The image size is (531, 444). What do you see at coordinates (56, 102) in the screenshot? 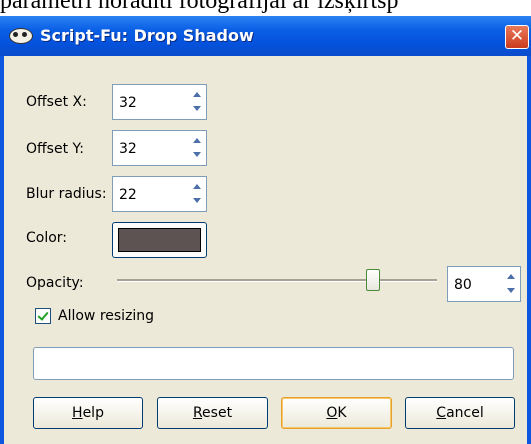
I see `offset-x-label: Offset X:` at bounding box center [56, 102].